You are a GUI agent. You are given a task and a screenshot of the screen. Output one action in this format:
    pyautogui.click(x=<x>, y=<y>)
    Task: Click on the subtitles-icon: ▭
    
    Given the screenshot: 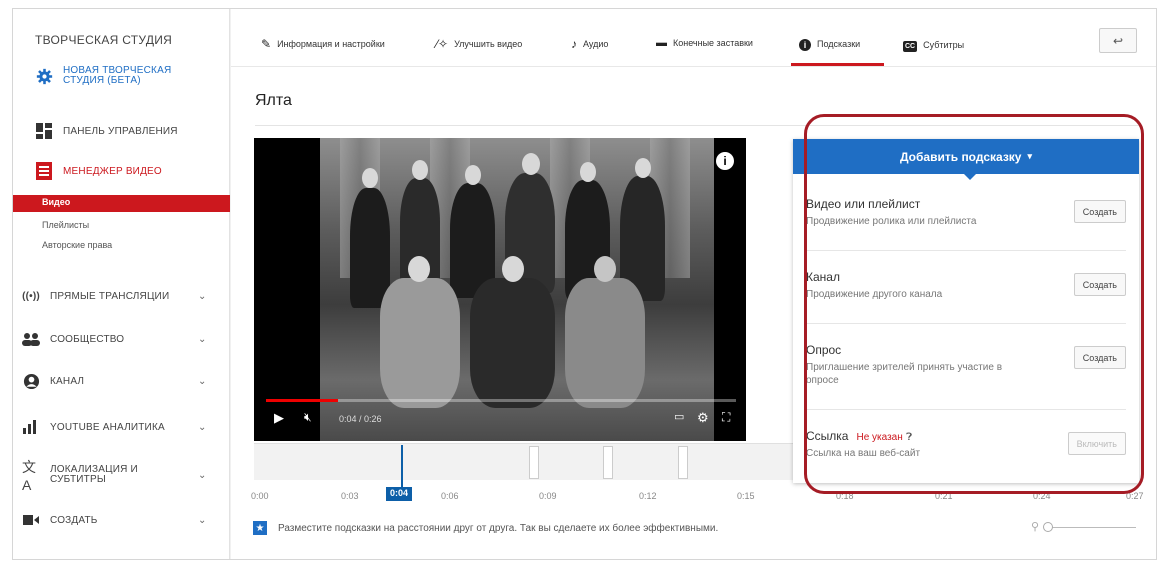 What is the action you would take?
    pyautogui.click(x=679, y=416)
    